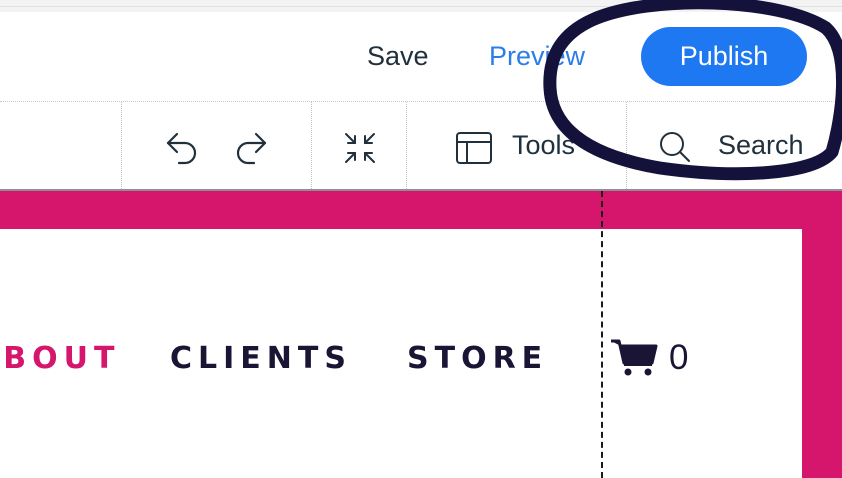  I want to click on nav-item-clients: CLIENTS, so click(261, 358).